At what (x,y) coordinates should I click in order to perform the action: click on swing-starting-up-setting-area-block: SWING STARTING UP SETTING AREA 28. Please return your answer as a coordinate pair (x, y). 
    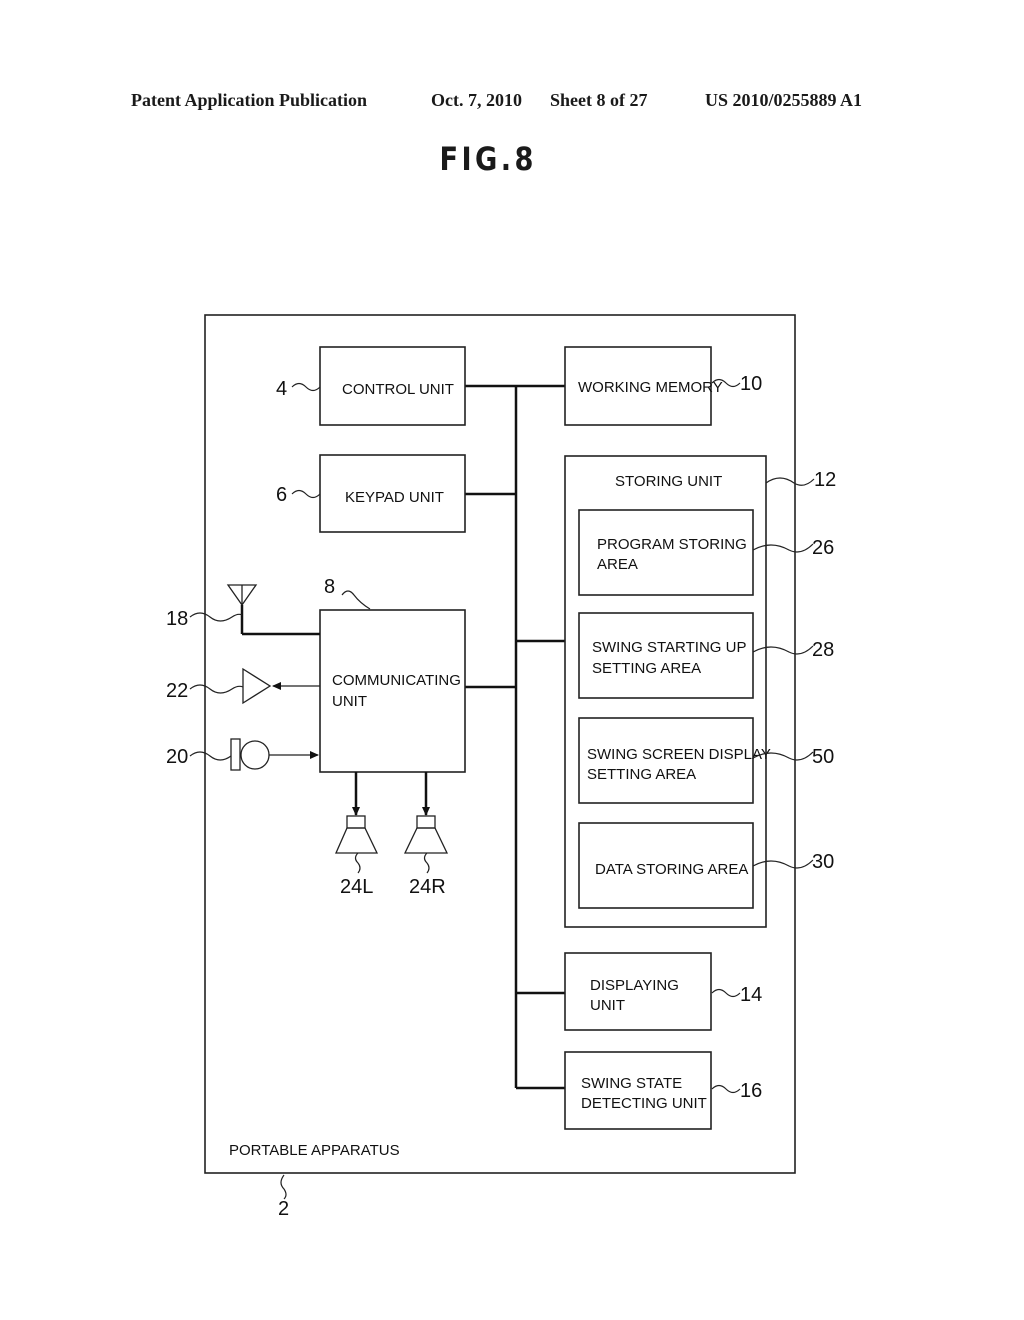
    Looking at the image, I should click on (706, 655).